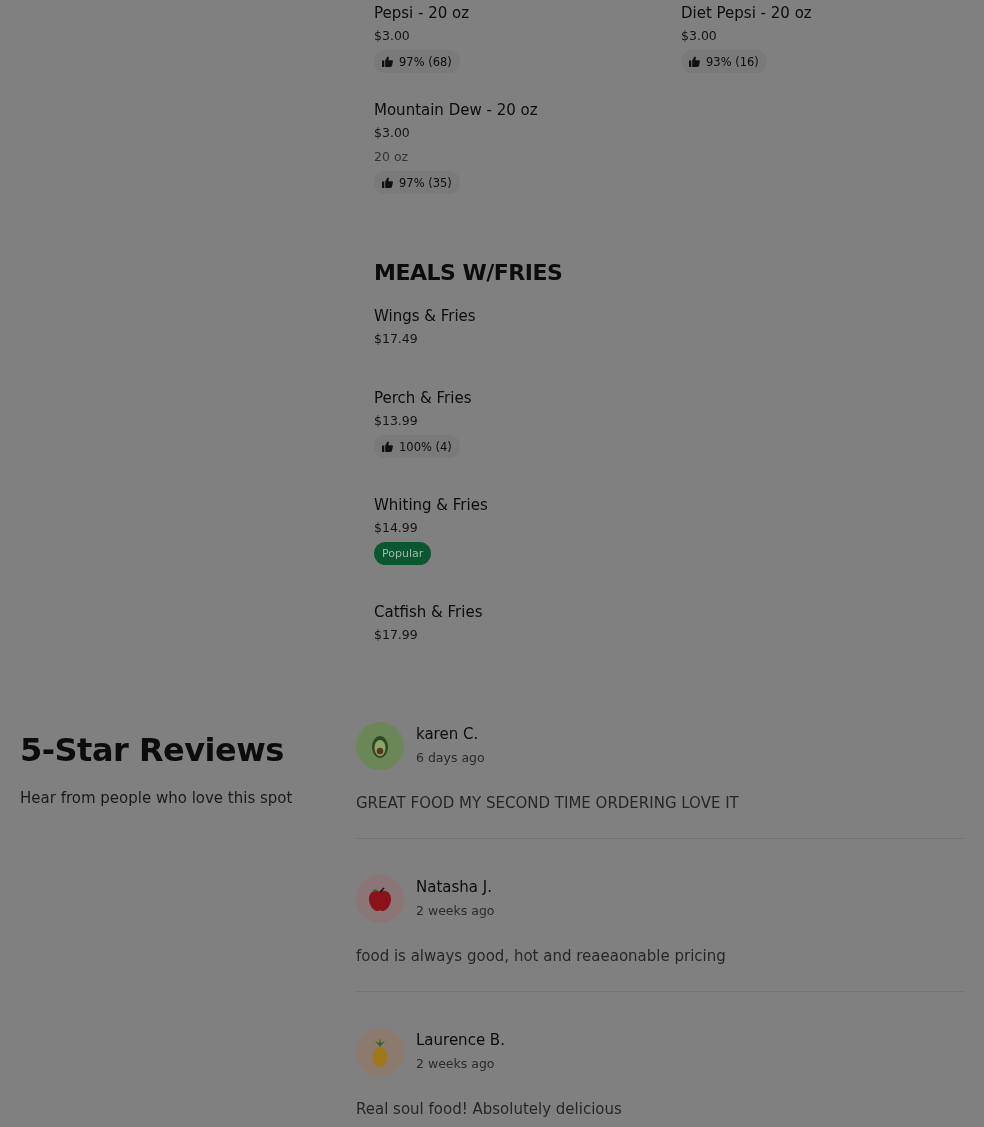 This screenshot has width=984, height=1127. I want to click on item-price: $13.99, so click(396, 421).